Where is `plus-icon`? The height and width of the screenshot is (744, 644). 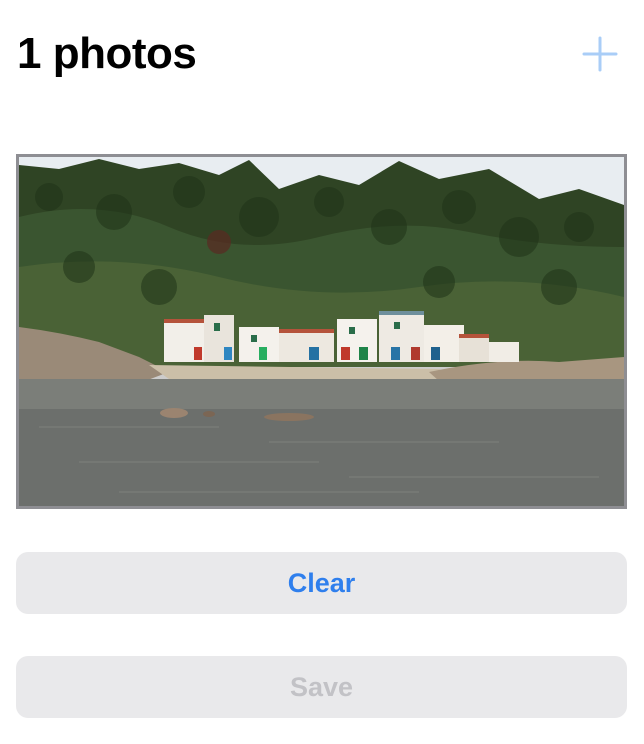 plus-icon is located at coordinates (600, 54).